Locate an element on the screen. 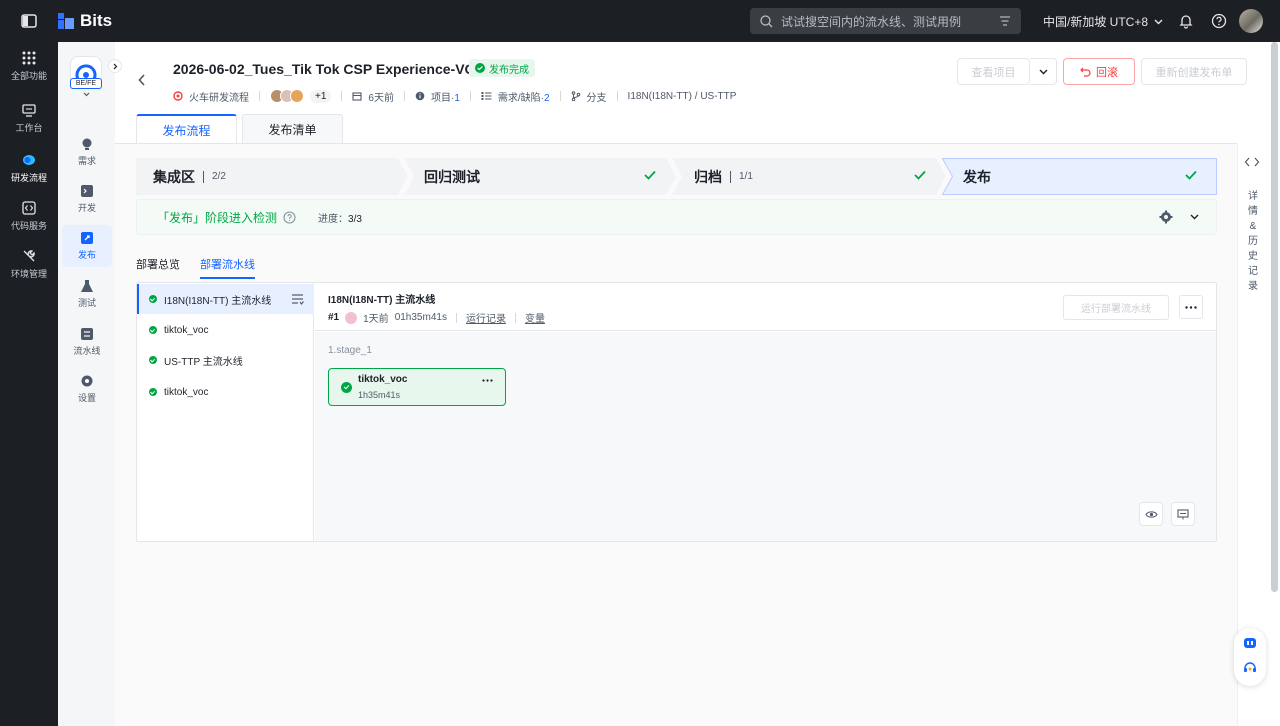 This screenshot has height=726, width=1280. check-circle-icon is located at coordinates (480, 68).